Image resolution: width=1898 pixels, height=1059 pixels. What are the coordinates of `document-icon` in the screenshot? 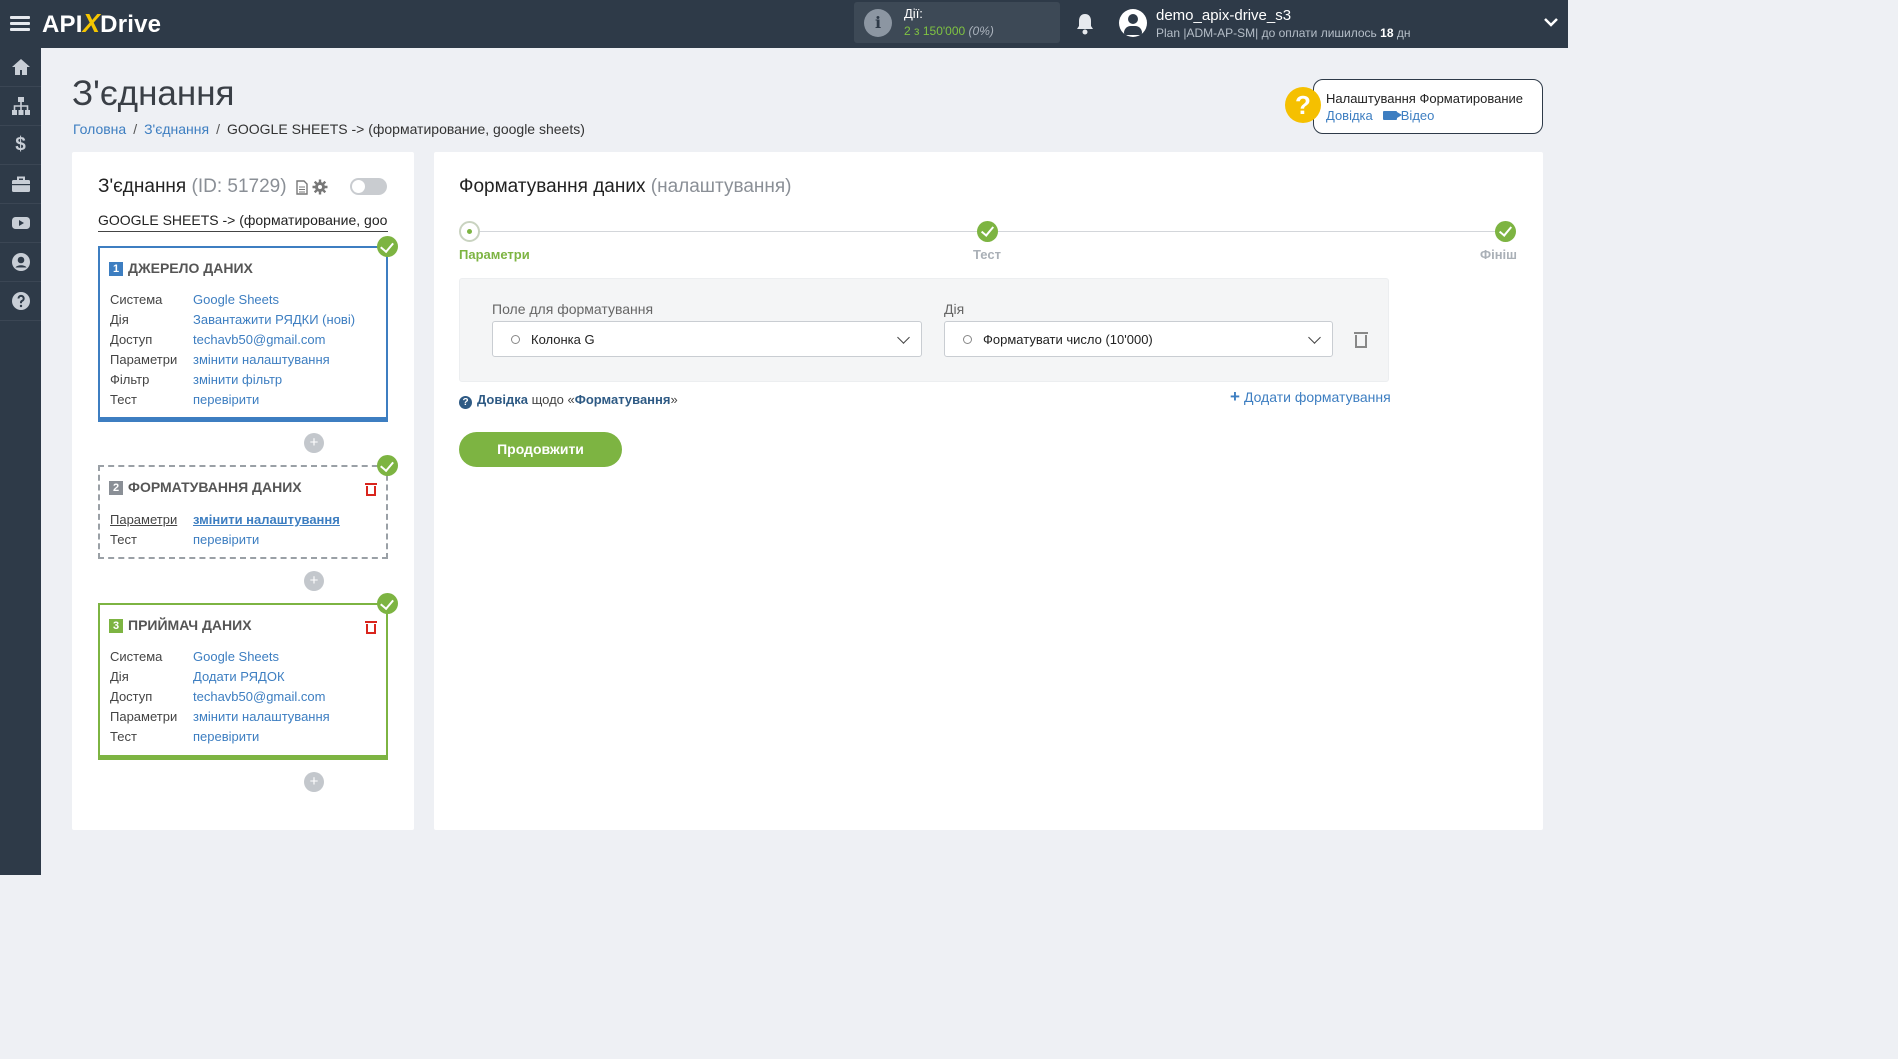 It's located at (302, 189).